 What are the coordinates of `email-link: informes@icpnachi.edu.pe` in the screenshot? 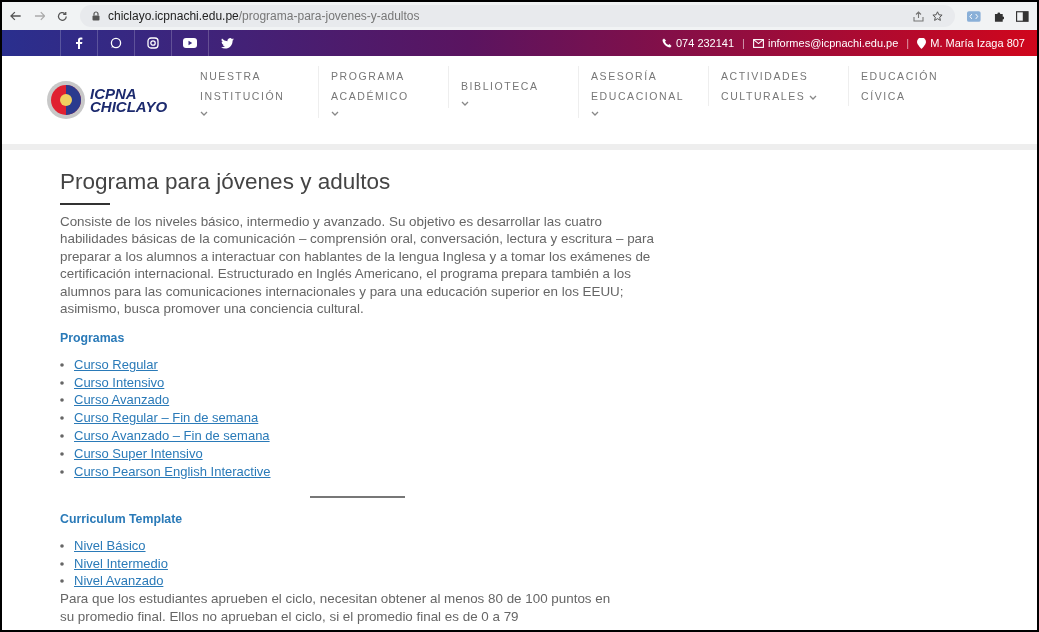 It's located at (833, 43).